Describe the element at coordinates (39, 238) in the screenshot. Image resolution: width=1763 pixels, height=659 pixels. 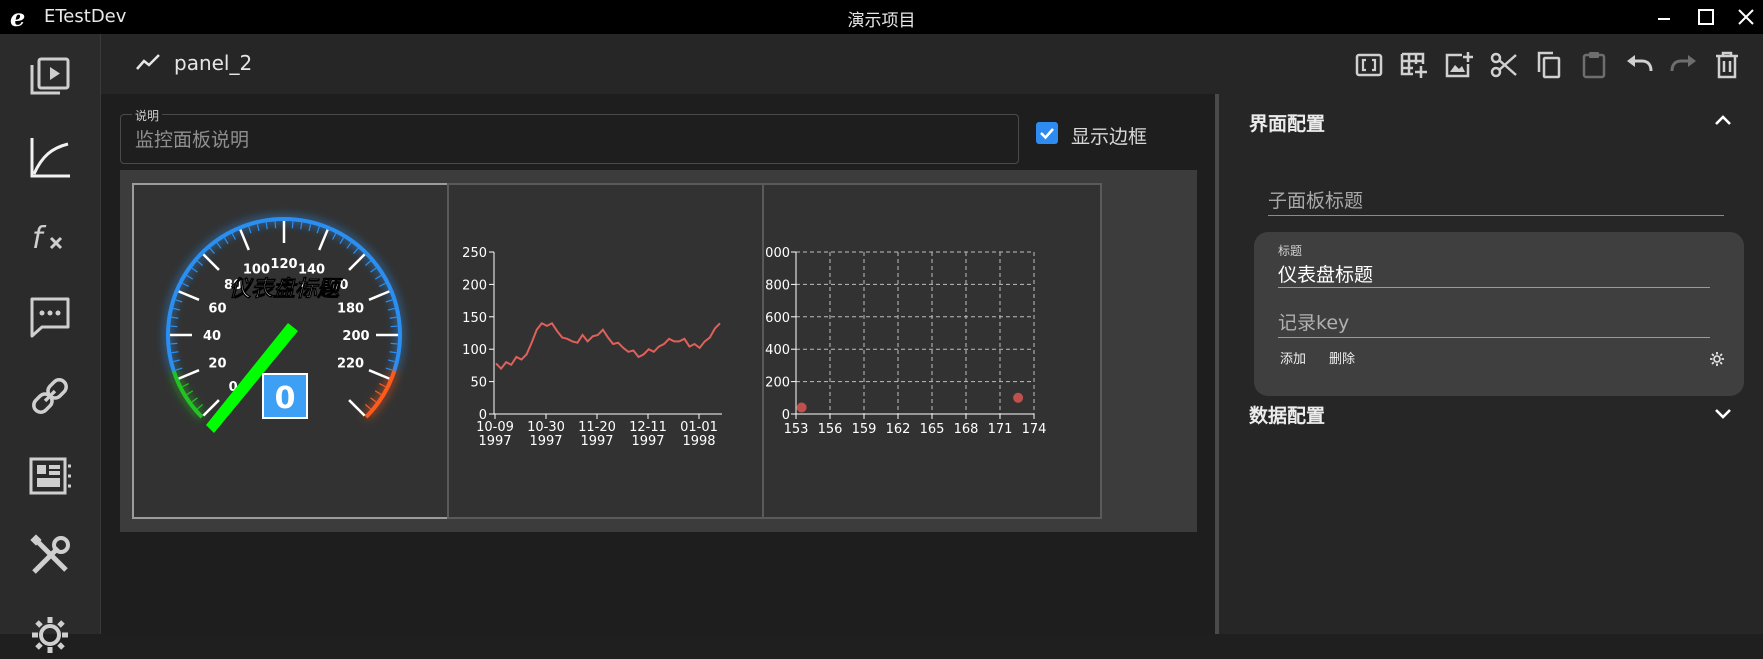
I see `svg-text: f` at that location.